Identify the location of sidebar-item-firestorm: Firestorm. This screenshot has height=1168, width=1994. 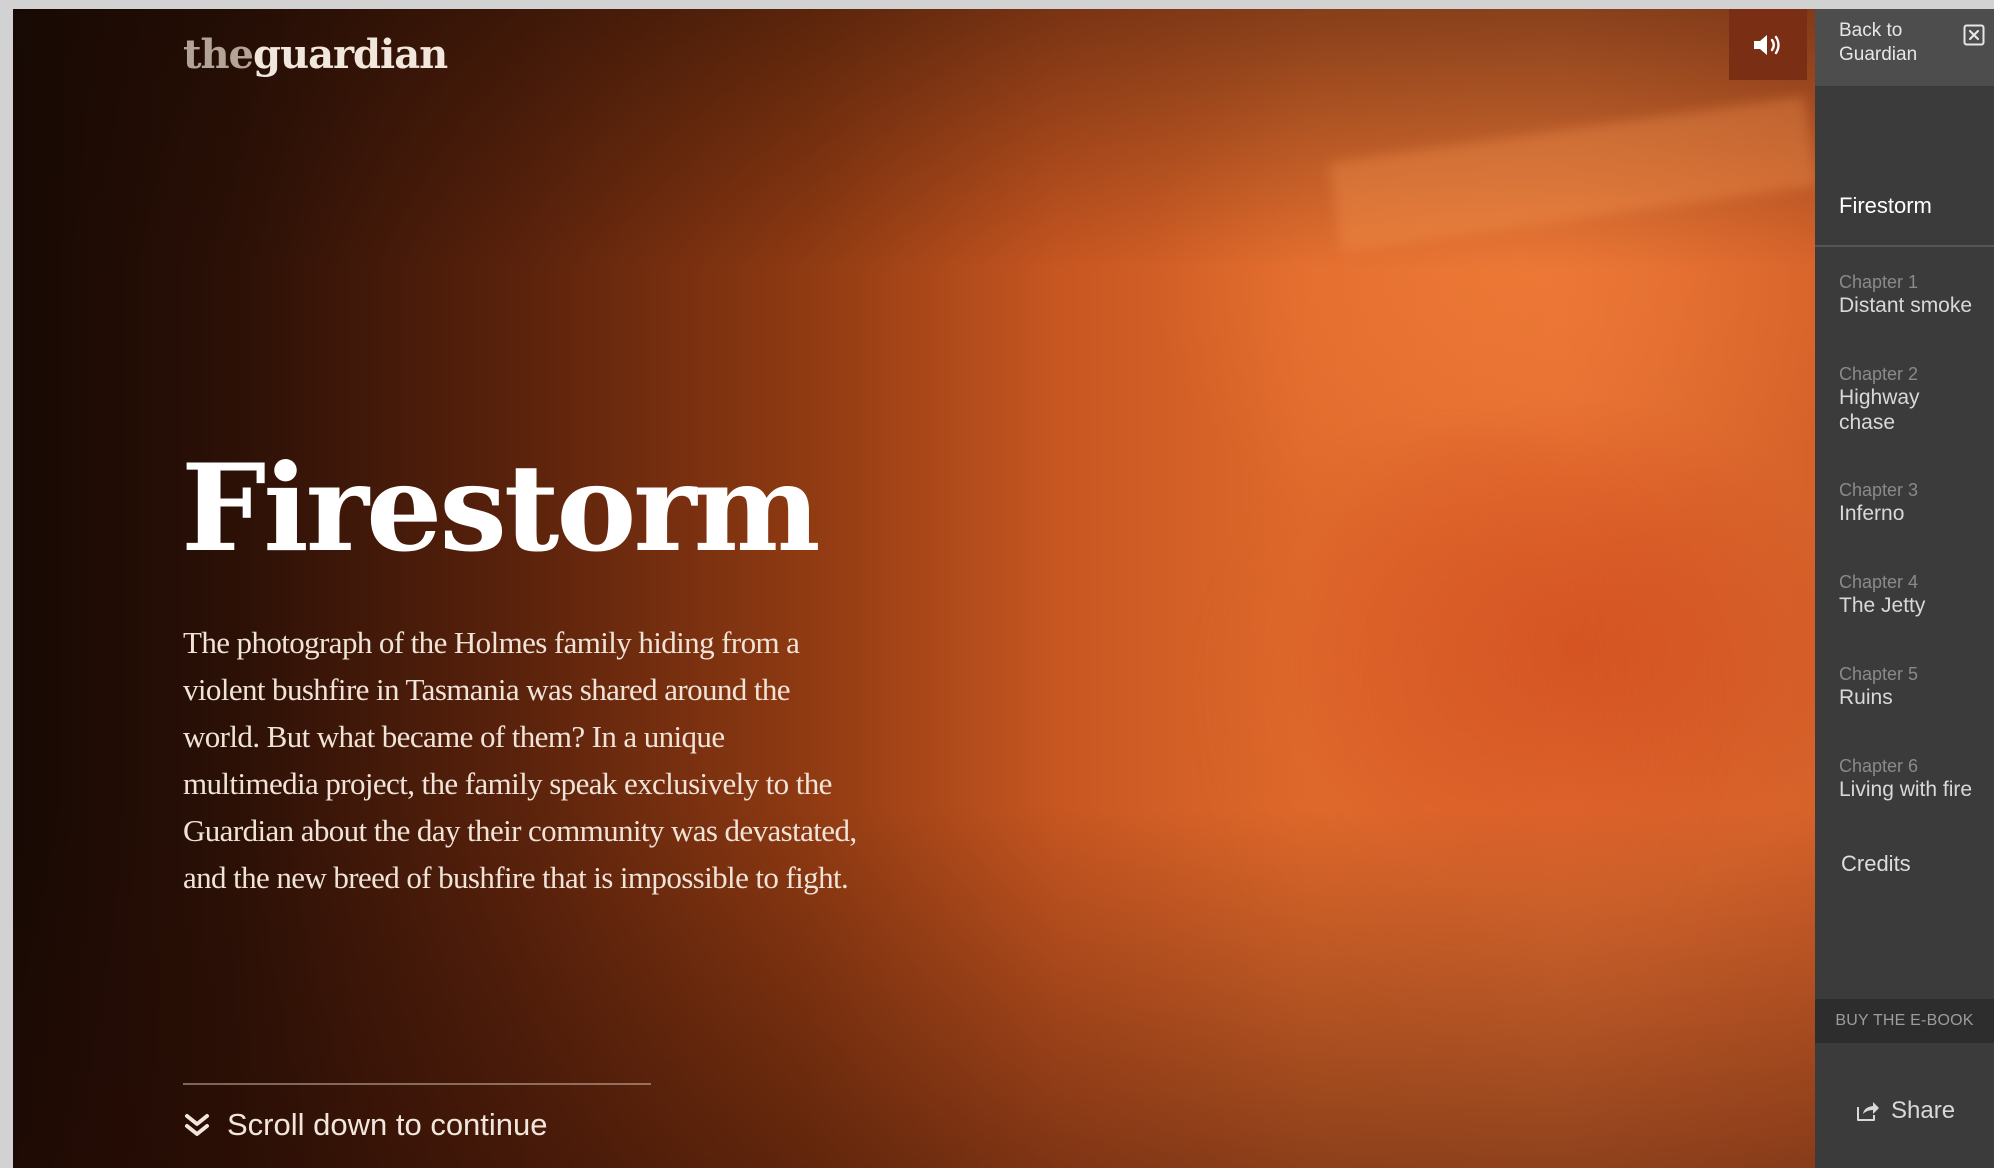
(1904, 216).